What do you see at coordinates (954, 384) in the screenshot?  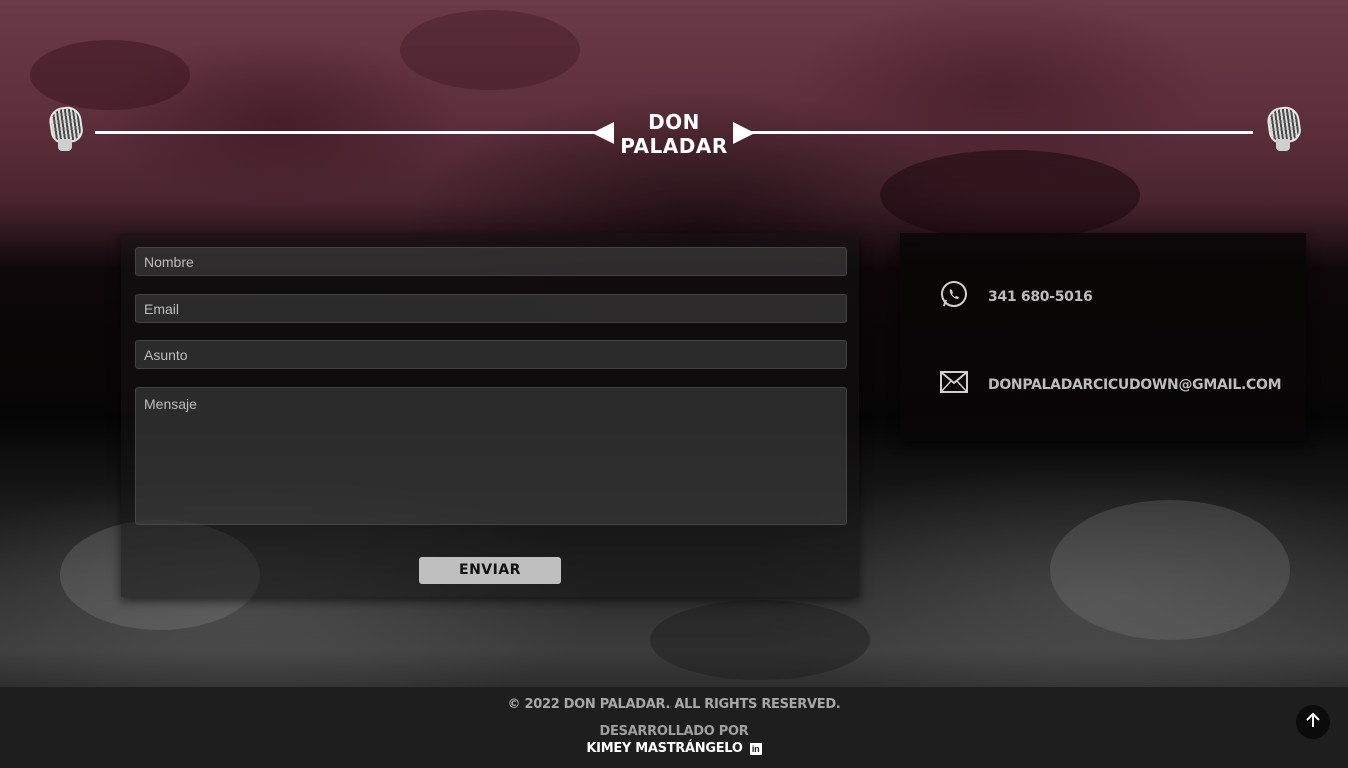 I see `envelope-icon` at bounding box center [954, 384].